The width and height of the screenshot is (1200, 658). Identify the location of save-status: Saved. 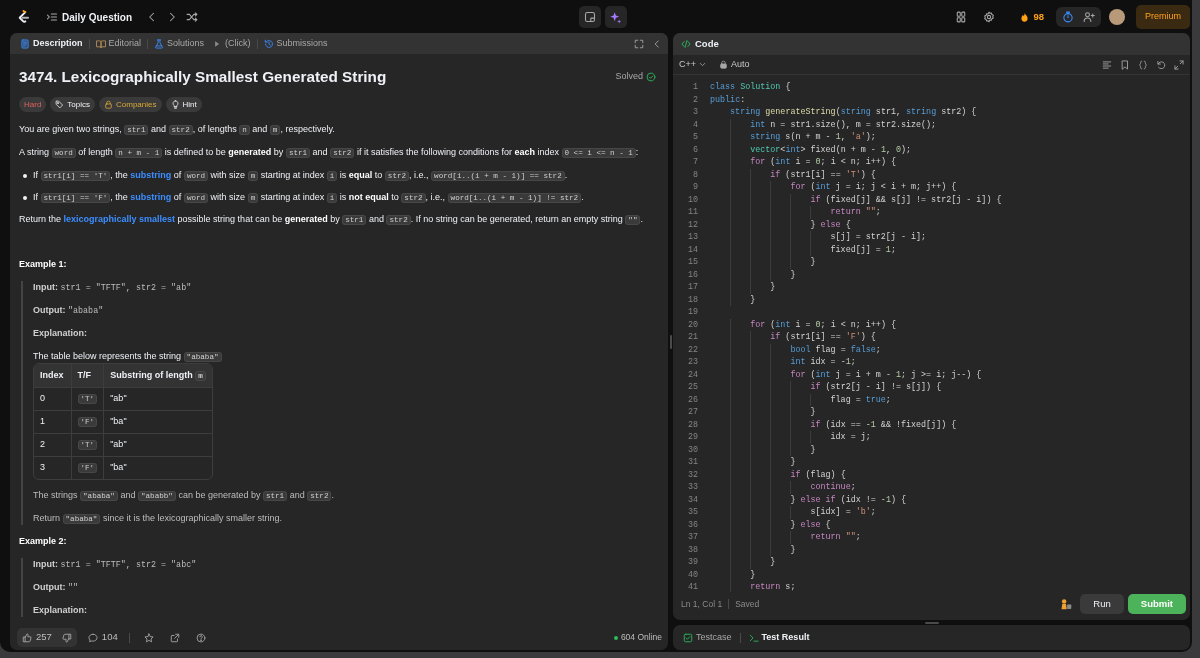
(747, 604).